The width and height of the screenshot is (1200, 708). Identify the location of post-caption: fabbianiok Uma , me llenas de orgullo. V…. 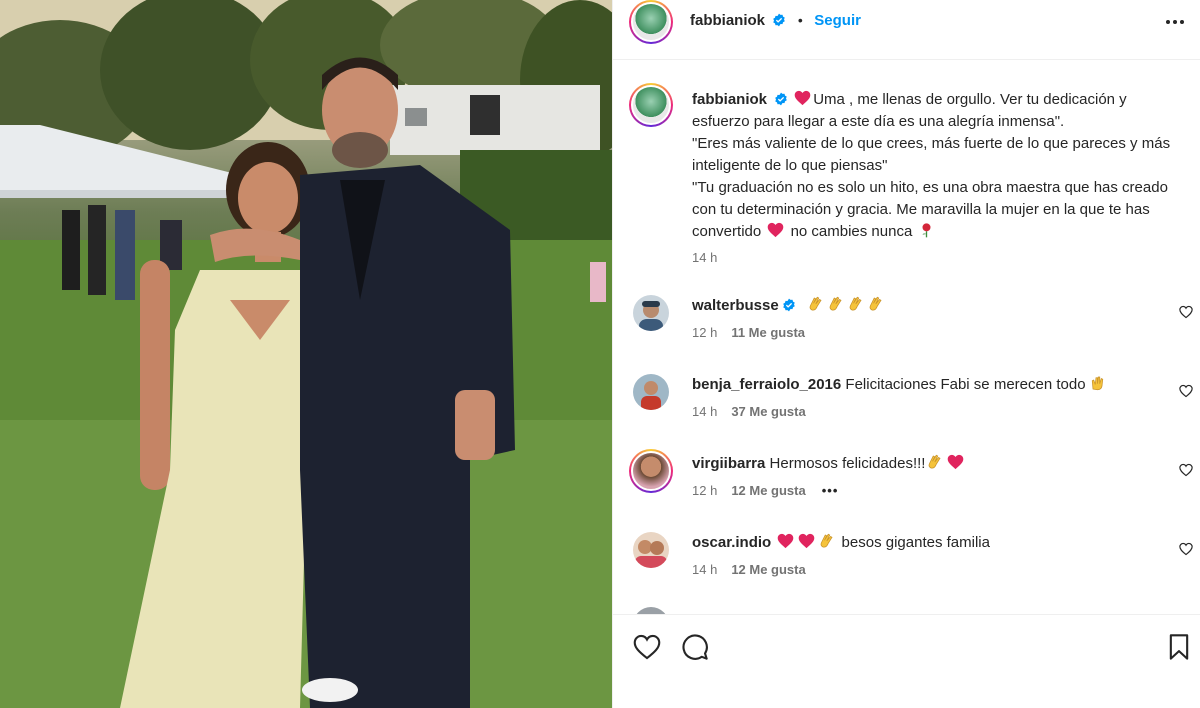
(937, 179).